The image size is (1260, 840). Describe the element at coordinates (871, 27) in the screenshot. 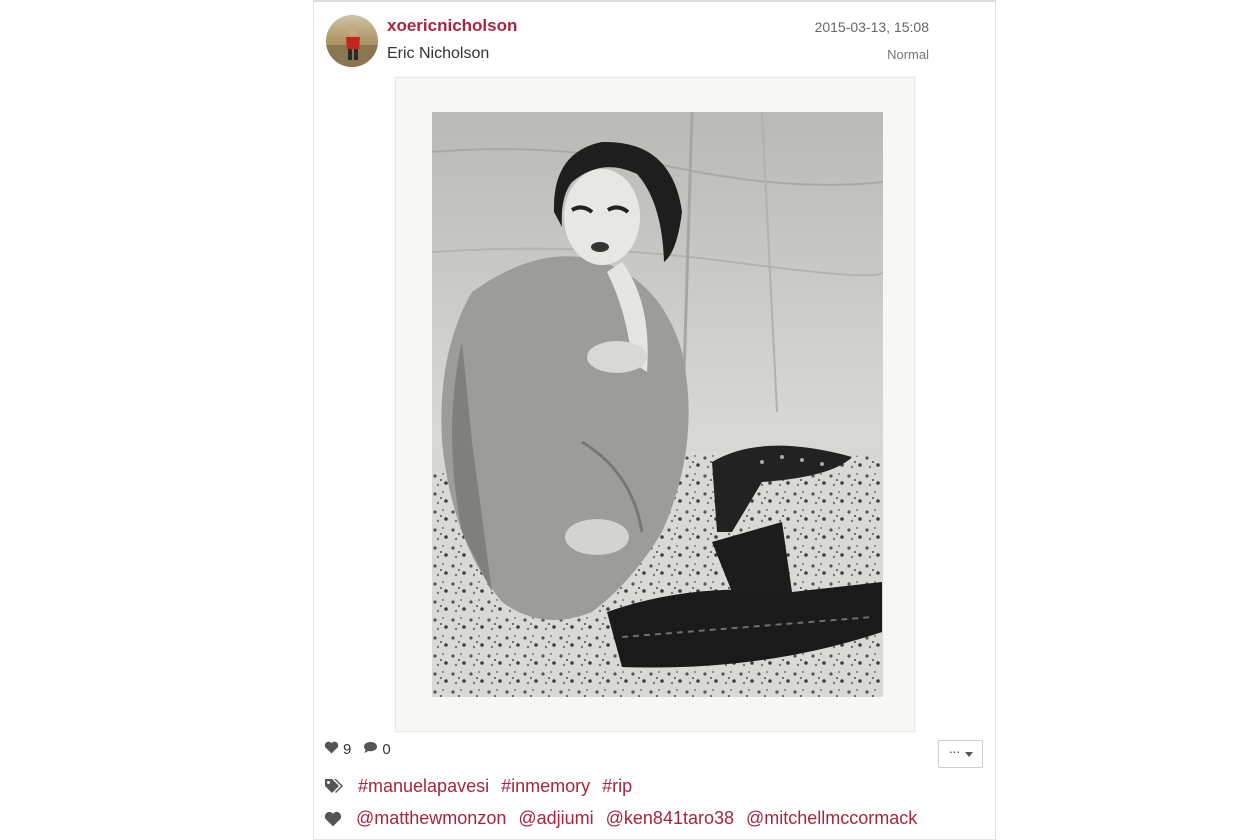

I see `post-timestamp: 2015-03-13, 15:08` at that location.